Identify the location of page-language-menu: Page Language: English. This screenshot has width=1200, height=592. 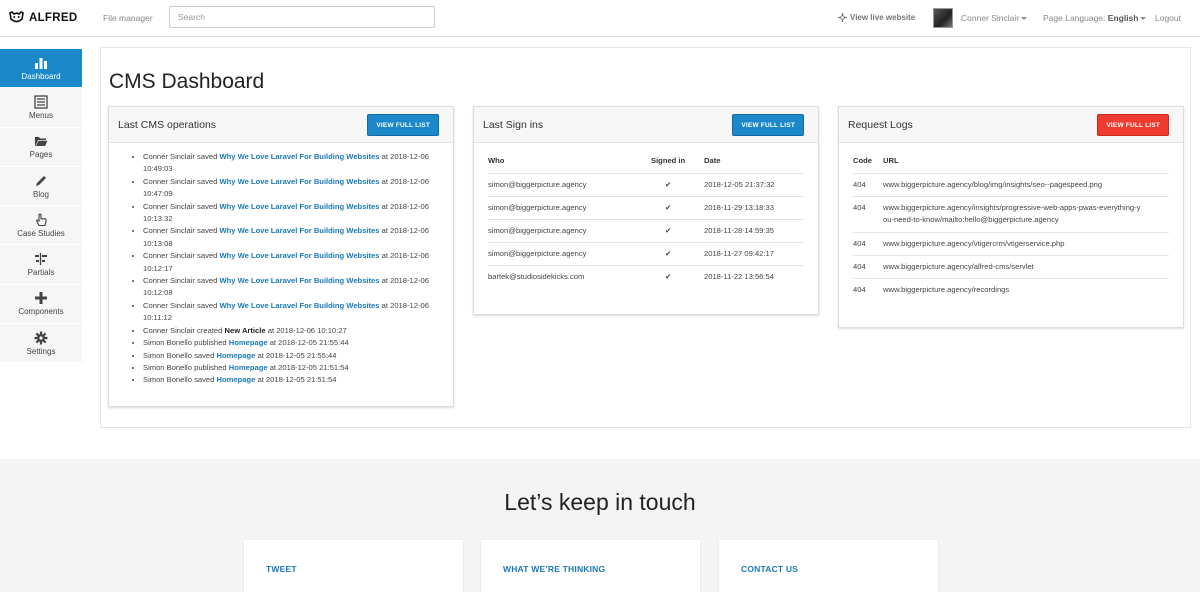
(1095, 18).